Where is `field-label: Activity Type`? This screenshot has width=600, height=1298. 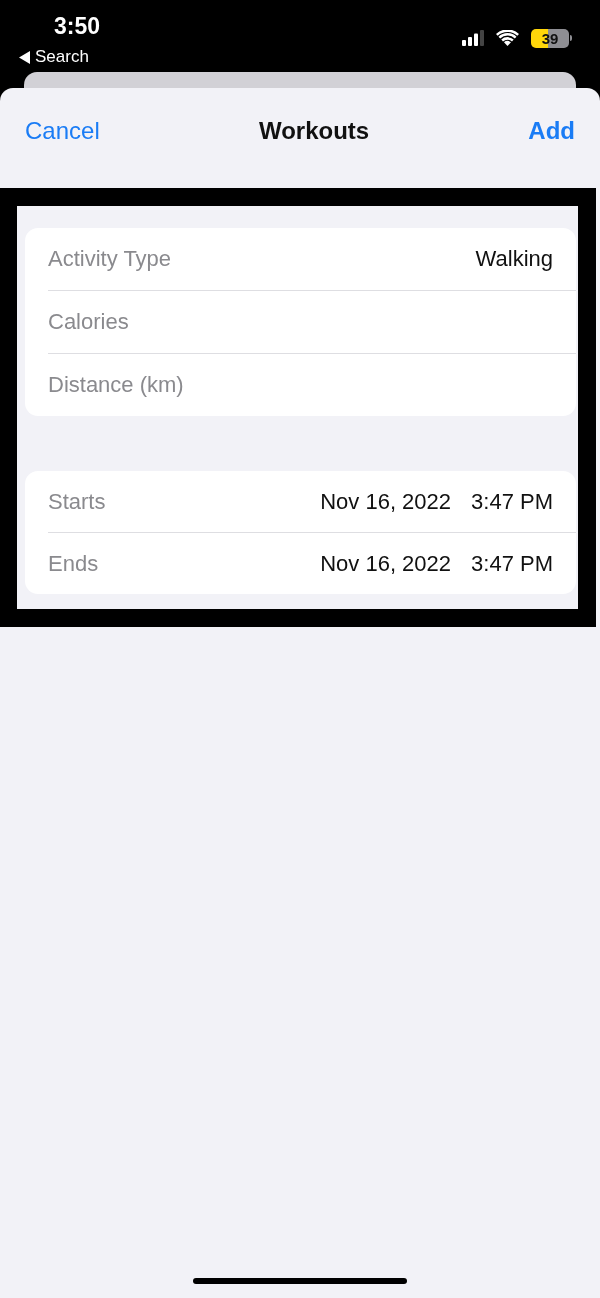 field-label: Activity Type is located at coordinates (110, 259).